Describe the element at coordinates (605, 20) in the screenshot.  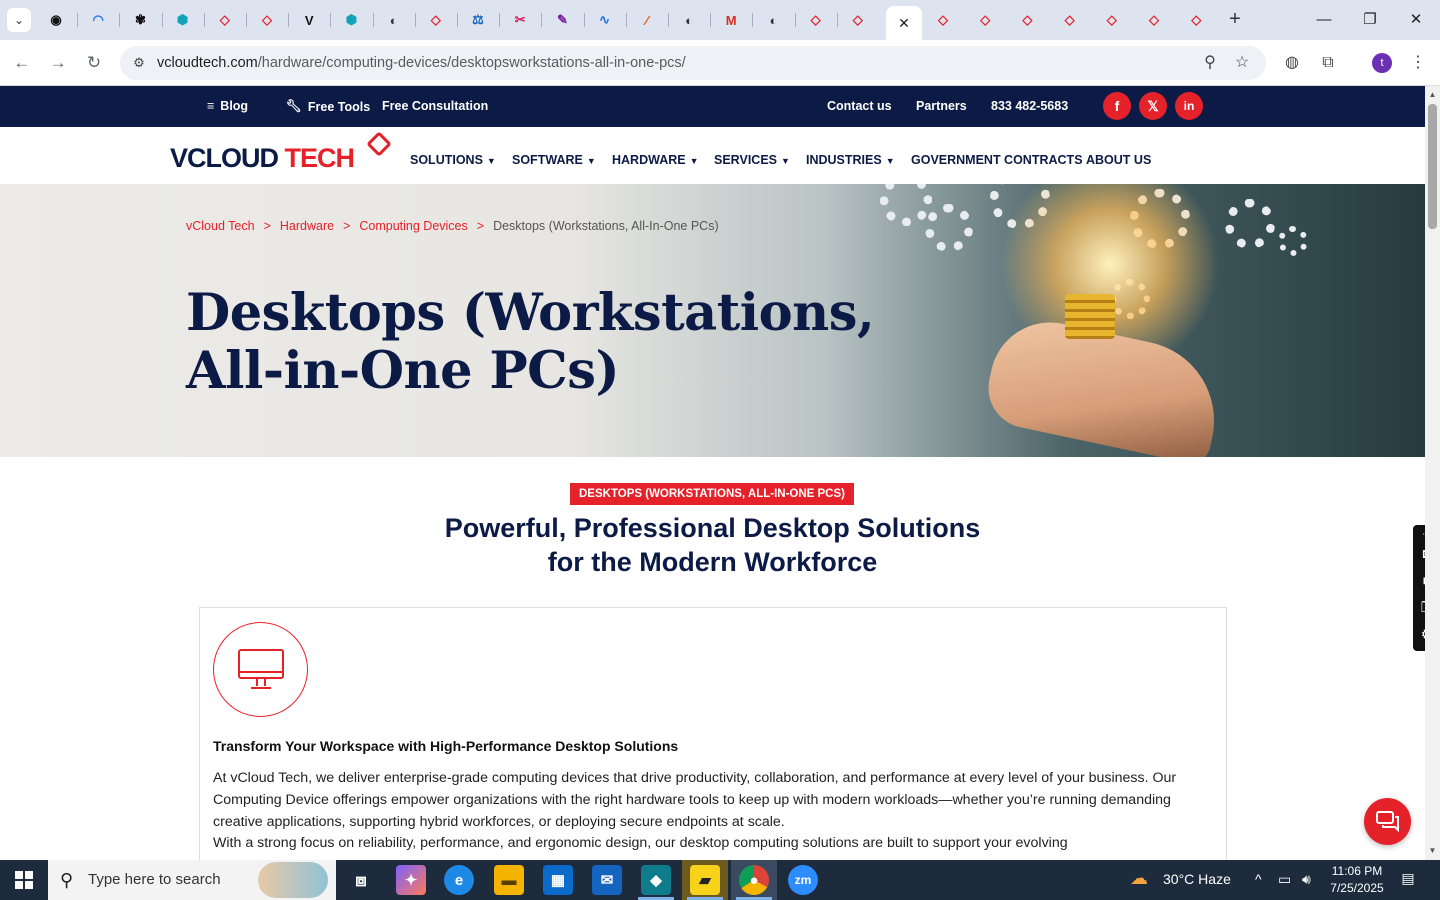
I see `pulse-icon: ∿` at that location.